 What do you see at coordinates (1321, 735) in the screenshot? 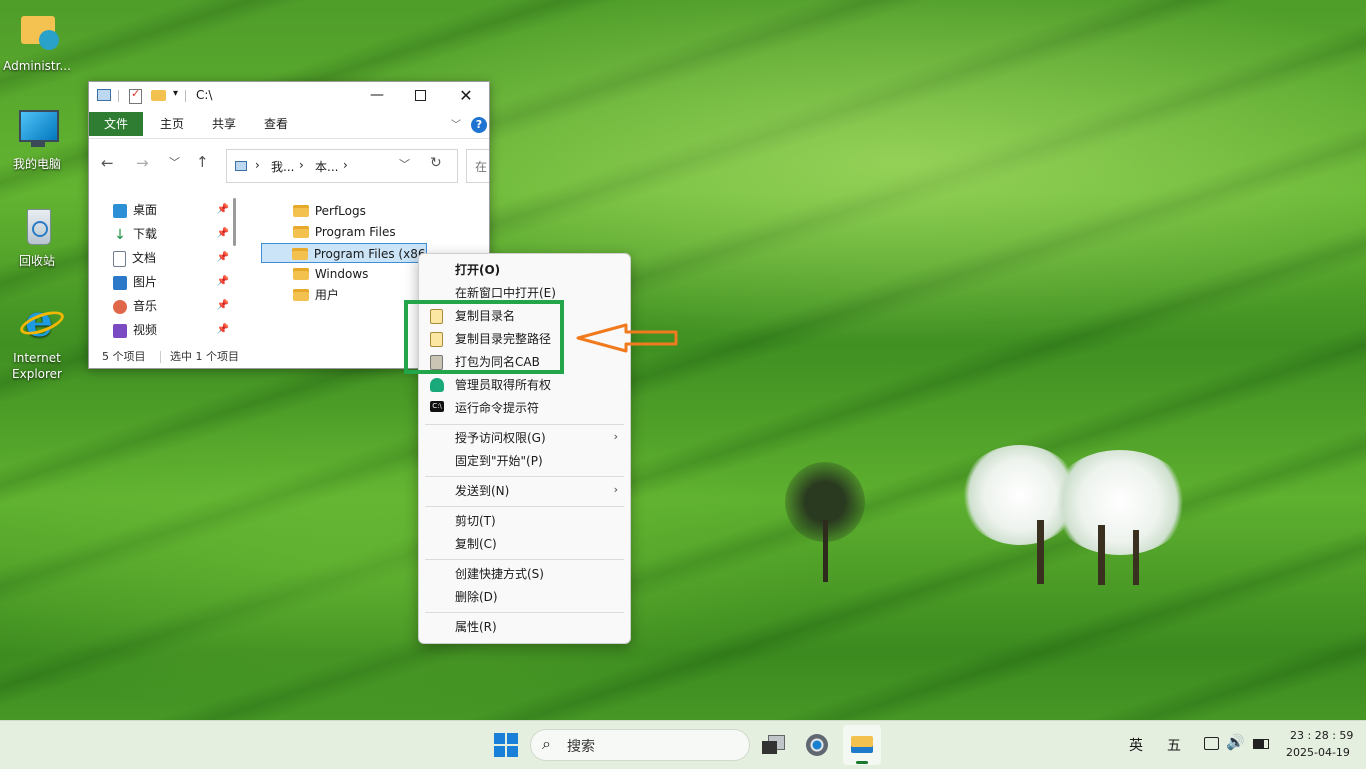
I see `clock-time: 23 : 28 : 59` at bounding box center [1321, 735].